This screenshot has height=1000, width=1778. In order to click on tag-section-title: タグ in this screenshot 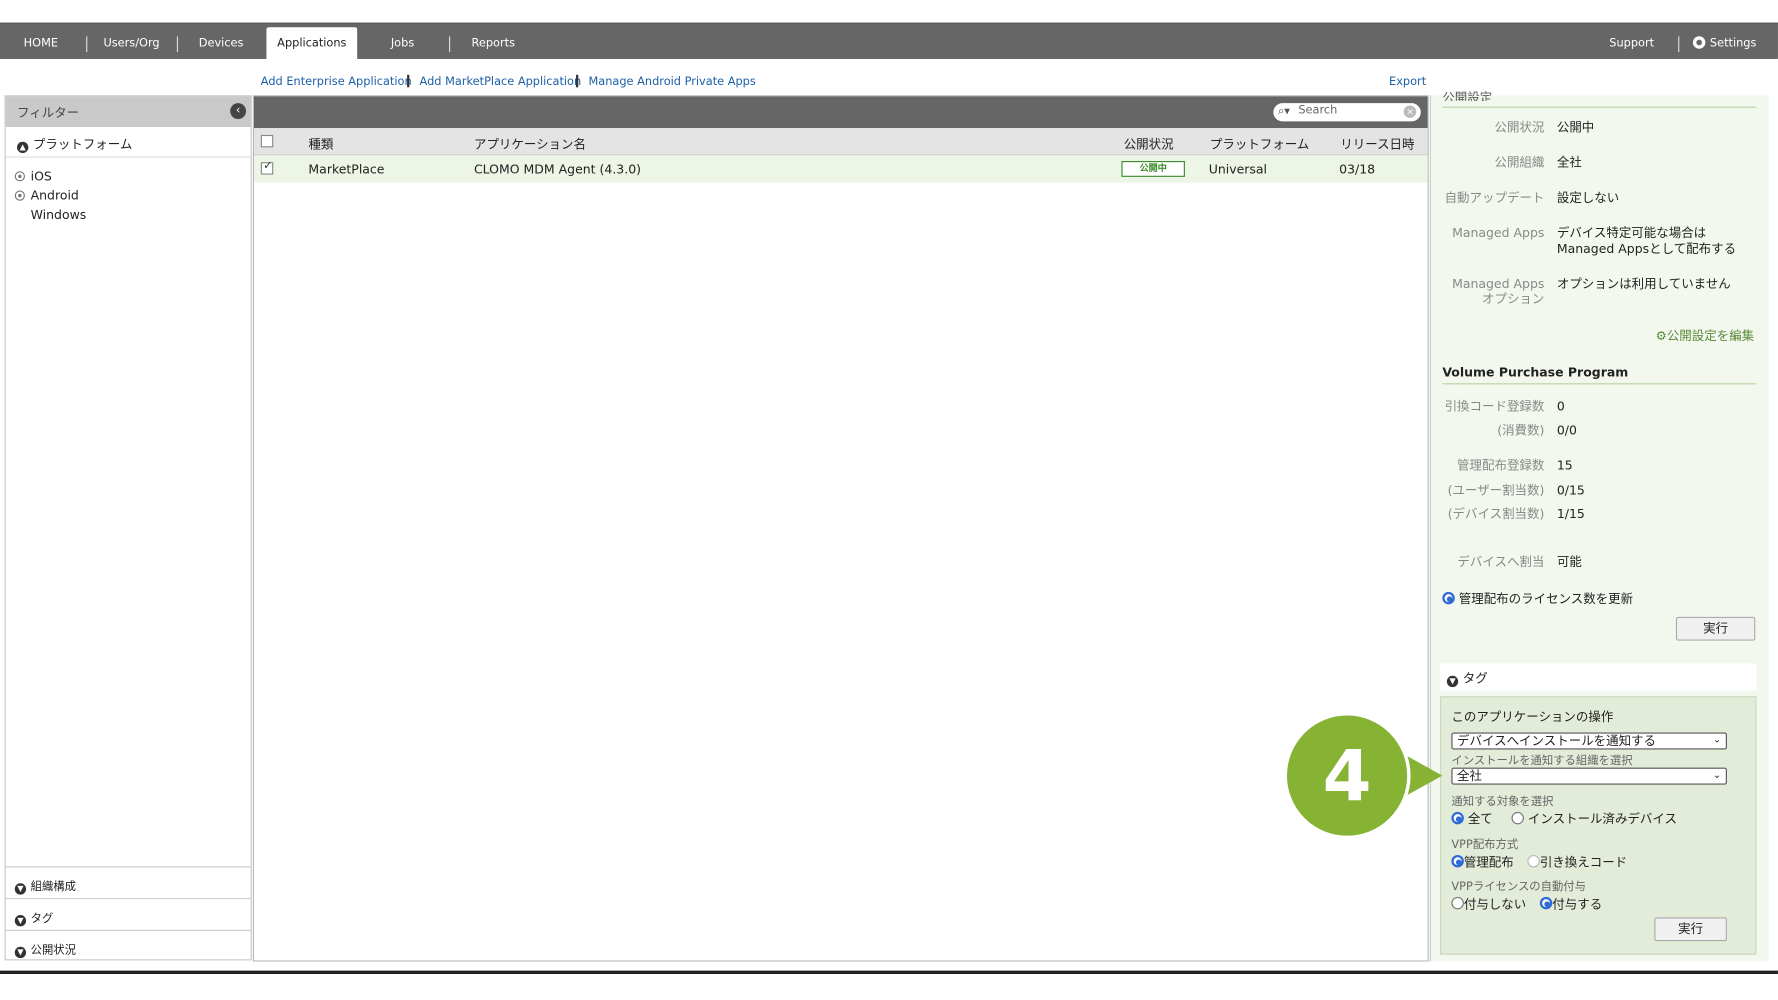, I will do `click(1475, 679)`.